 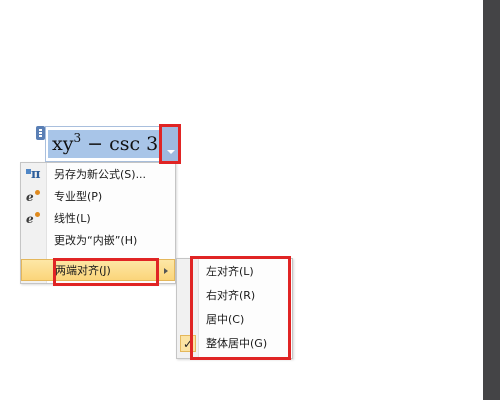 I want to click on menu-item-professional: e 专业型(P), so click(x=98, y=197).